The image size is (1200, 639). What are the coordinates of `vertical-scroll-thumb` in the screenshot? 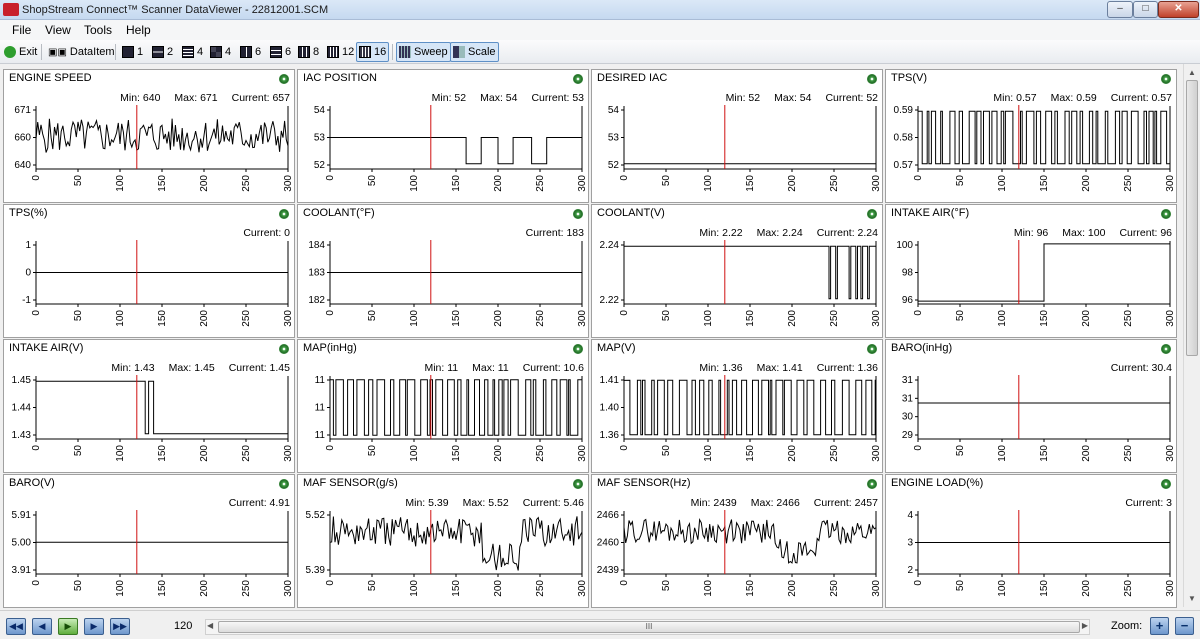 It's located at (1192, 218).